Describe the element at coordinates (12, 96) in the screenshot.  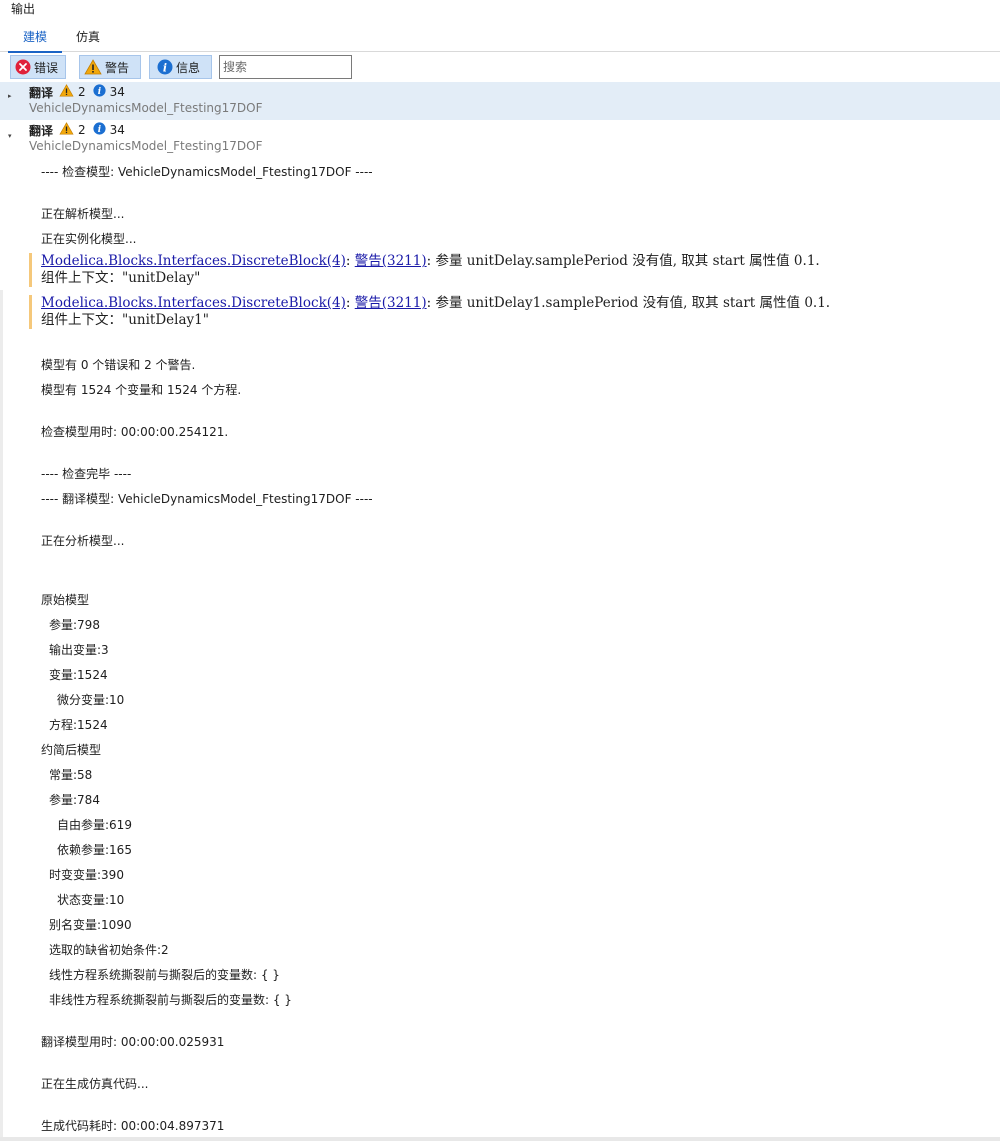
I see `expand-caret-icon: ▸` at that location.